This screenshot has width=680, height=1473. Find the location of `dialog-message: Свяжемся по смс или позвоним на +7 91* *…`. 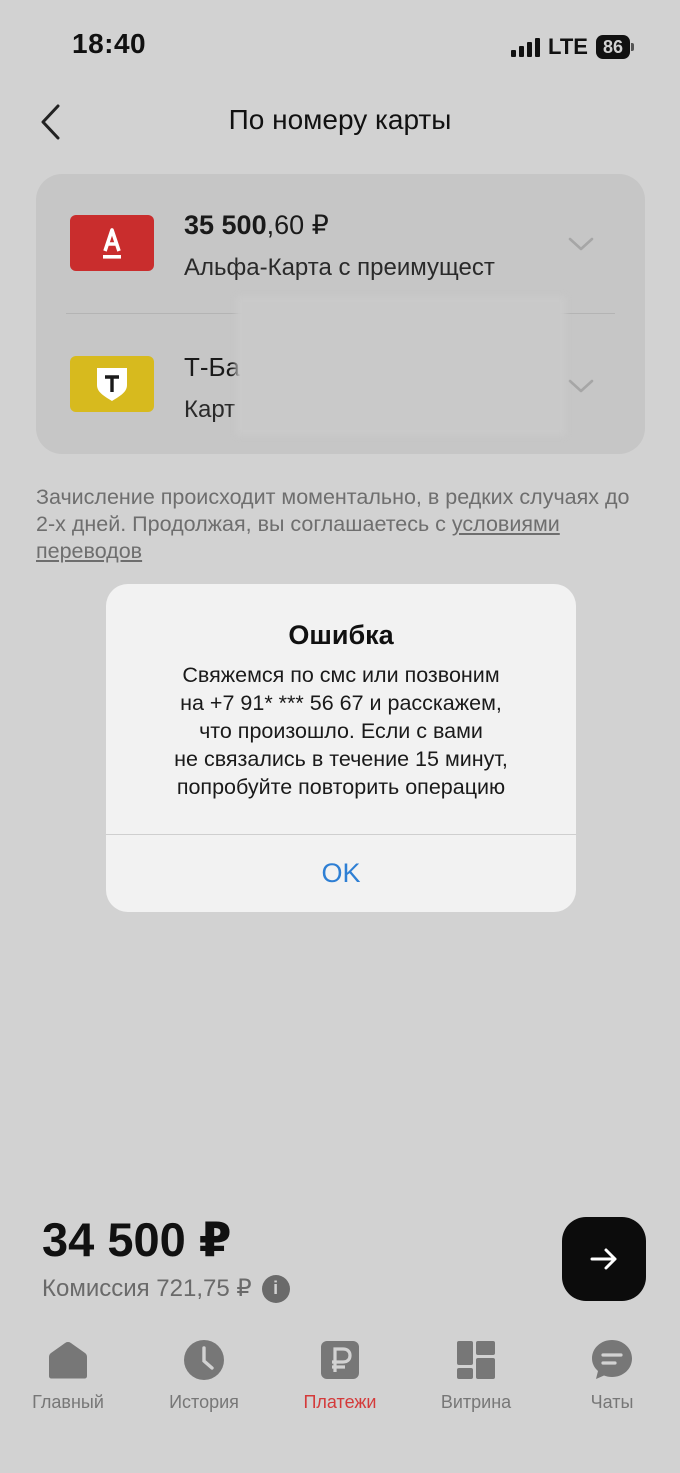

dialog-message: Свяжемся по смс или позвоним на +7 91* *… is located at coordinates (341, 731).